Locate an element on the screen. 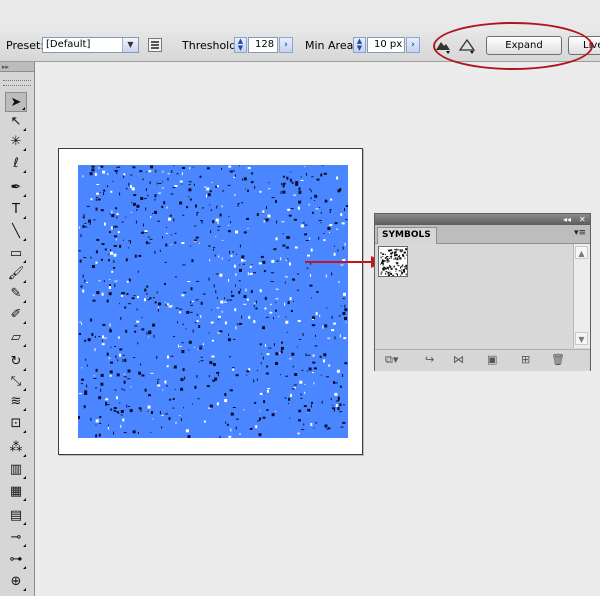 Image resolution: width=600 pixels, height=596 pixels. scroll-up-icon: ▲ is located at coordinates (581, 252).